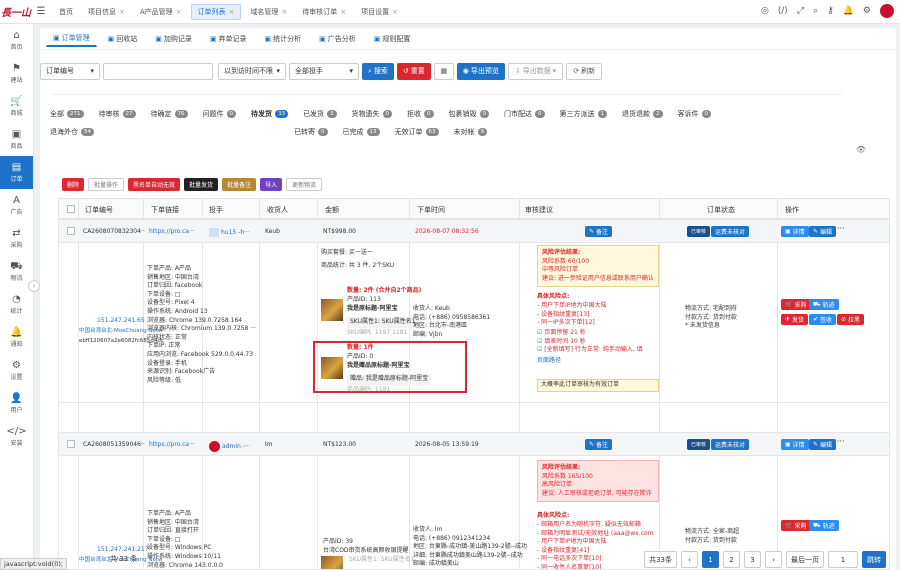  What do you see at coordinates (304, 184) in the screenshot?
I see `action-button-6: 更新物流` at bounding box center [304, 184].